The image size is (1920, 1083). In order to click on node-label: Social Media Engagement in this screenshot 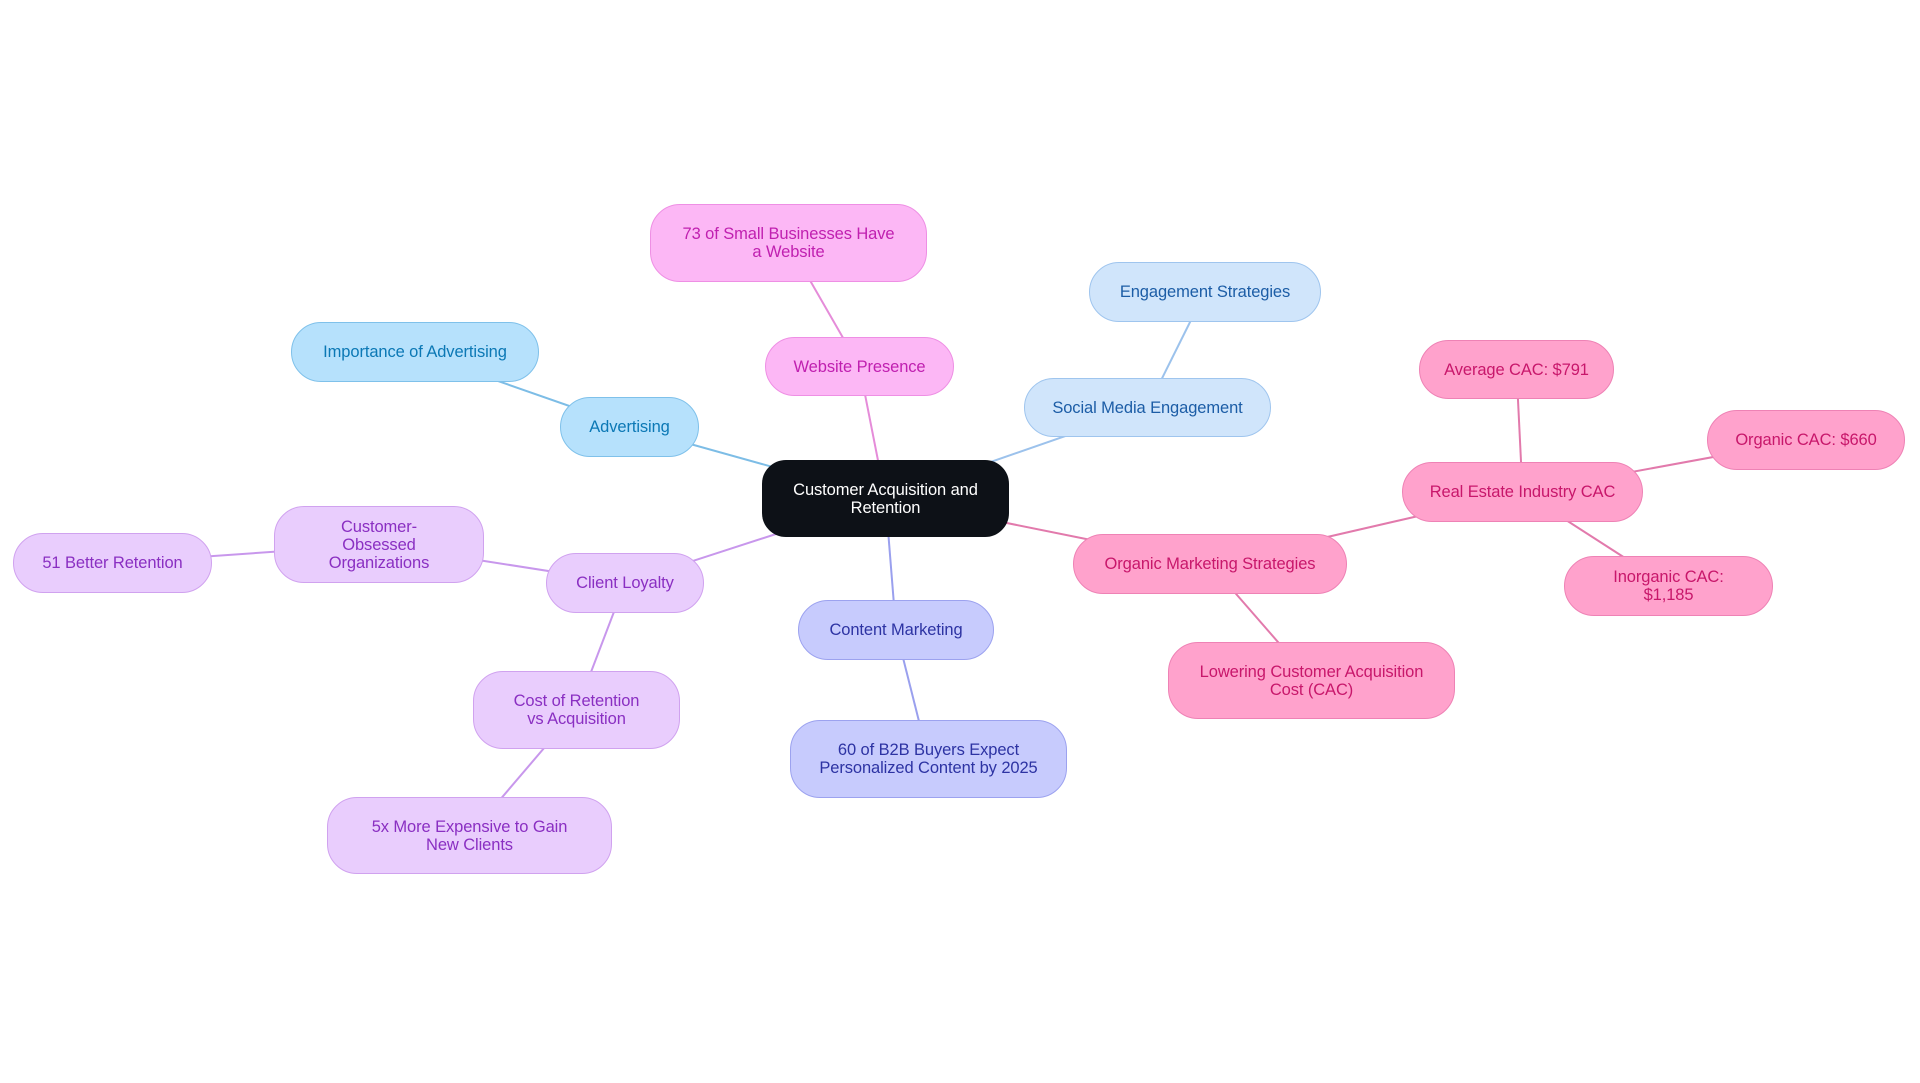, I will do `click(1147, 407)`.